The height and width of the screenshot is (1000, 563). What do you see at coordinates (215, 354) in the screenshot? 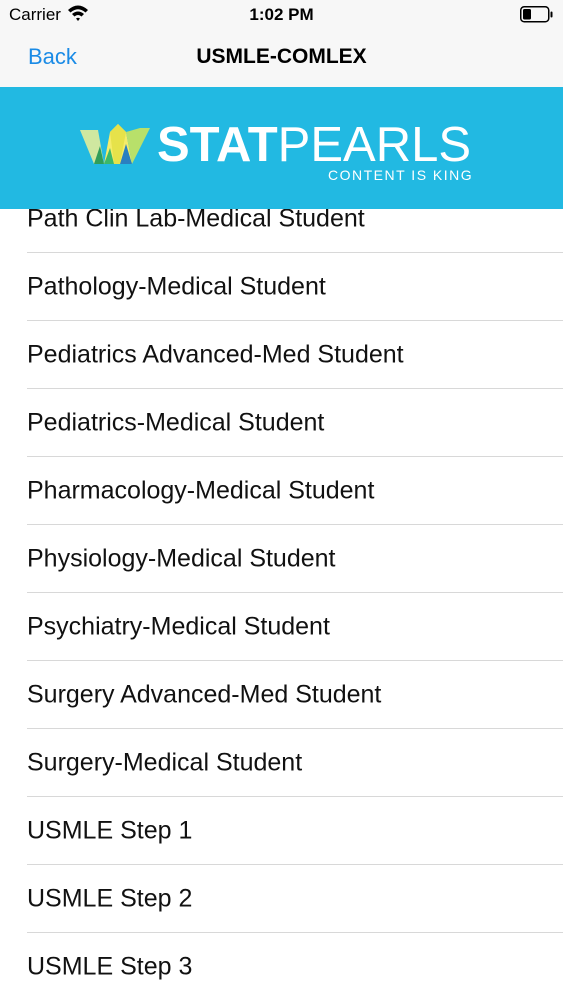
I see `list-item-label: Pediatrics Advanced-Med Student` at bounding box center [215, 354].